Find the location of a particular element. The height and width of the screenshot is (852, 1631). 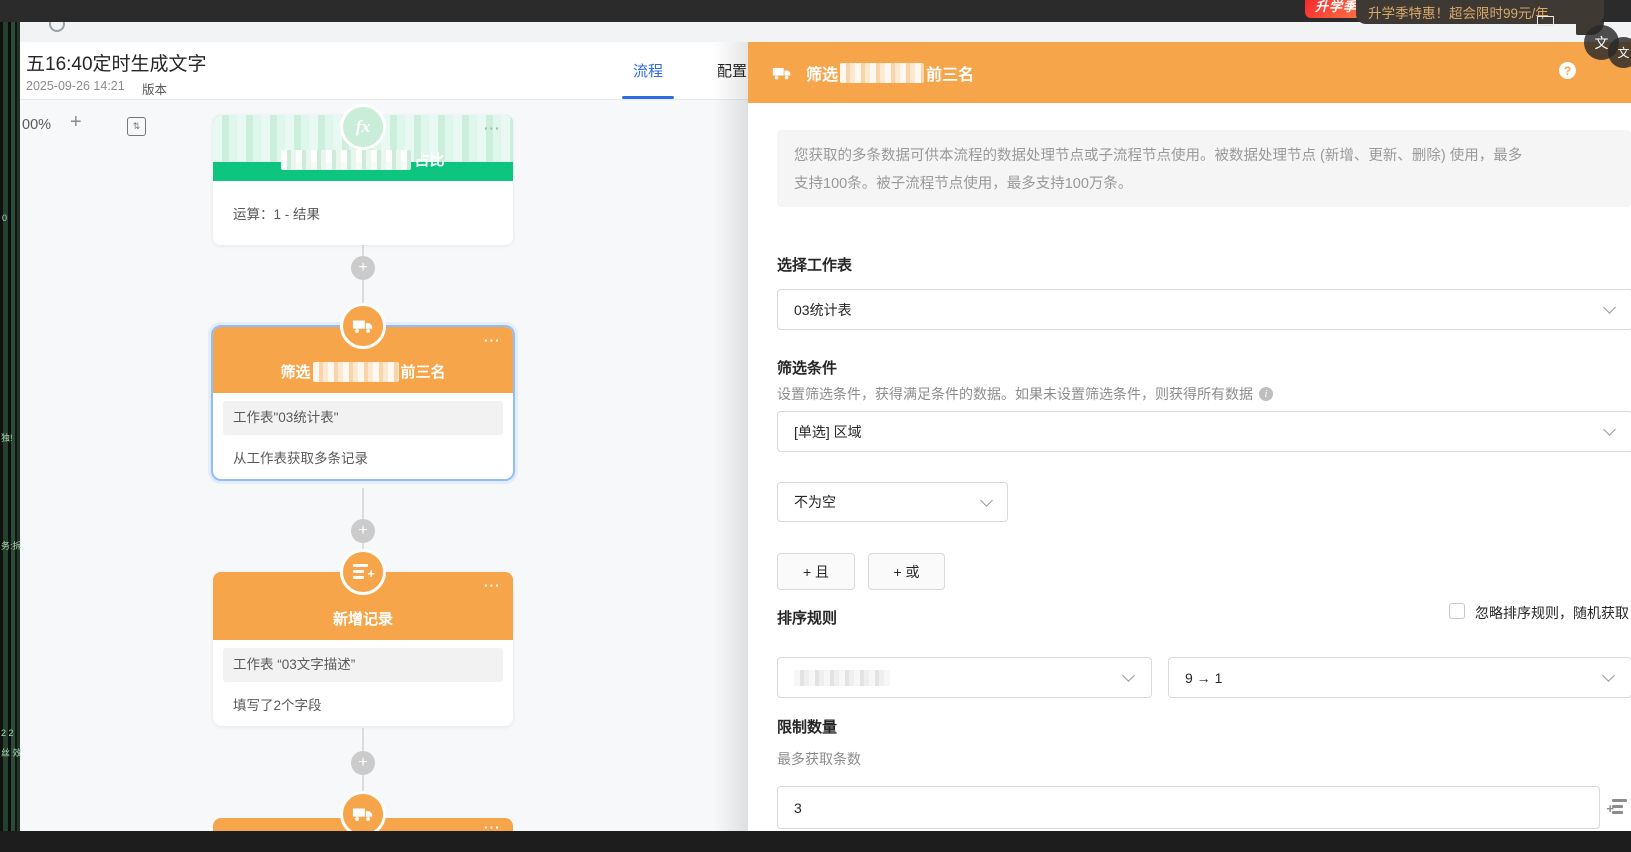

description-line2: 支持100条。被子流程节点使用，最多支持100万条。 is located at coordinates (963, 184).